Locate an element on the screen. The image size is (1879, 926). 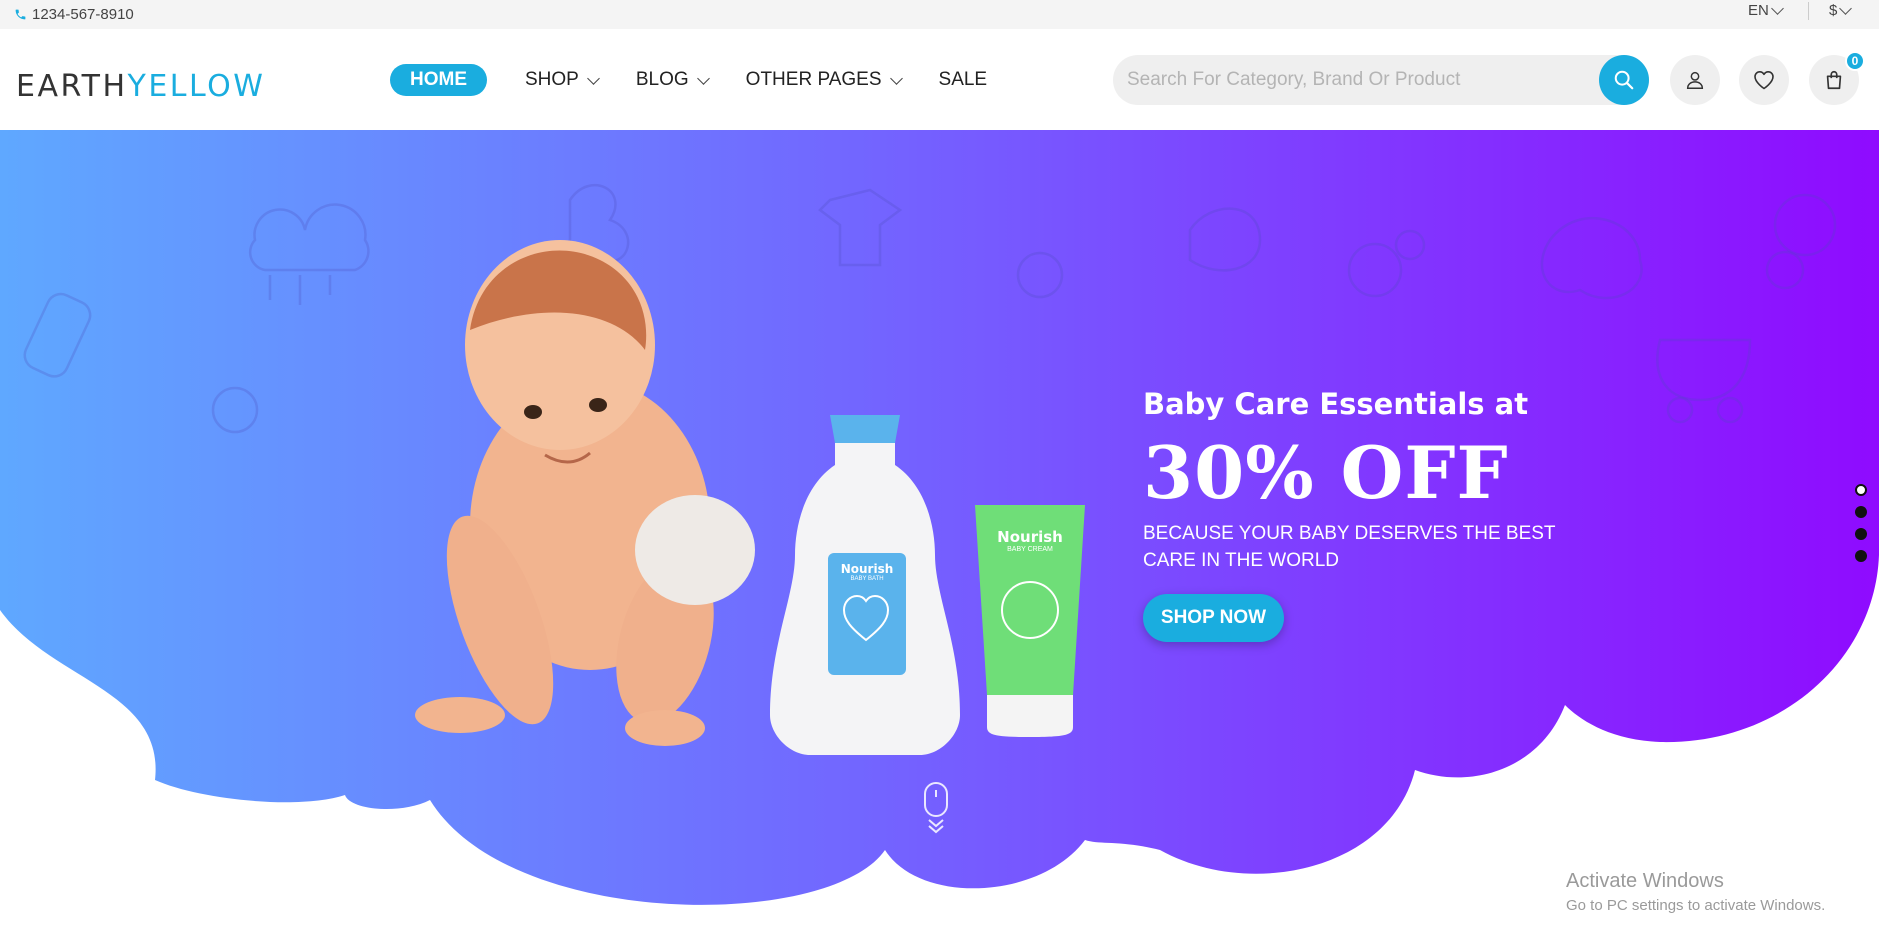
cart-button: 0 is located at coordinates (1837, 78).